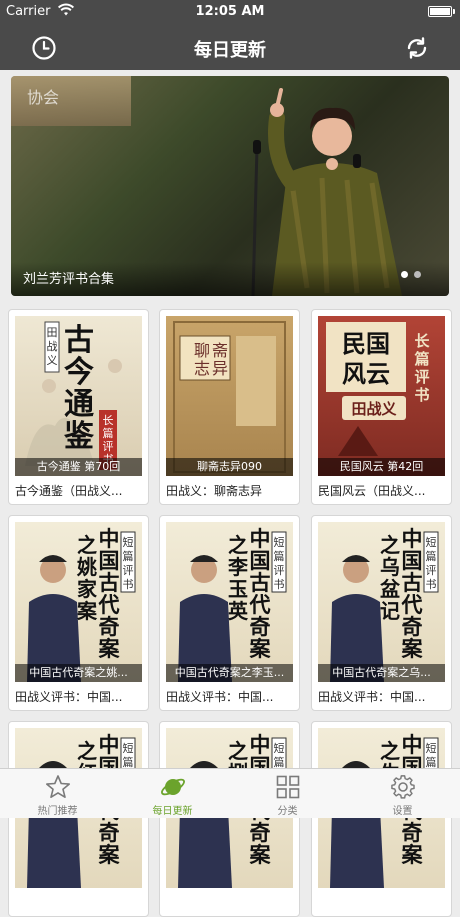  I want to click on album-cover: 民国 风云 田战义 长篇评书民国风云 第42回, so click(381, 396).